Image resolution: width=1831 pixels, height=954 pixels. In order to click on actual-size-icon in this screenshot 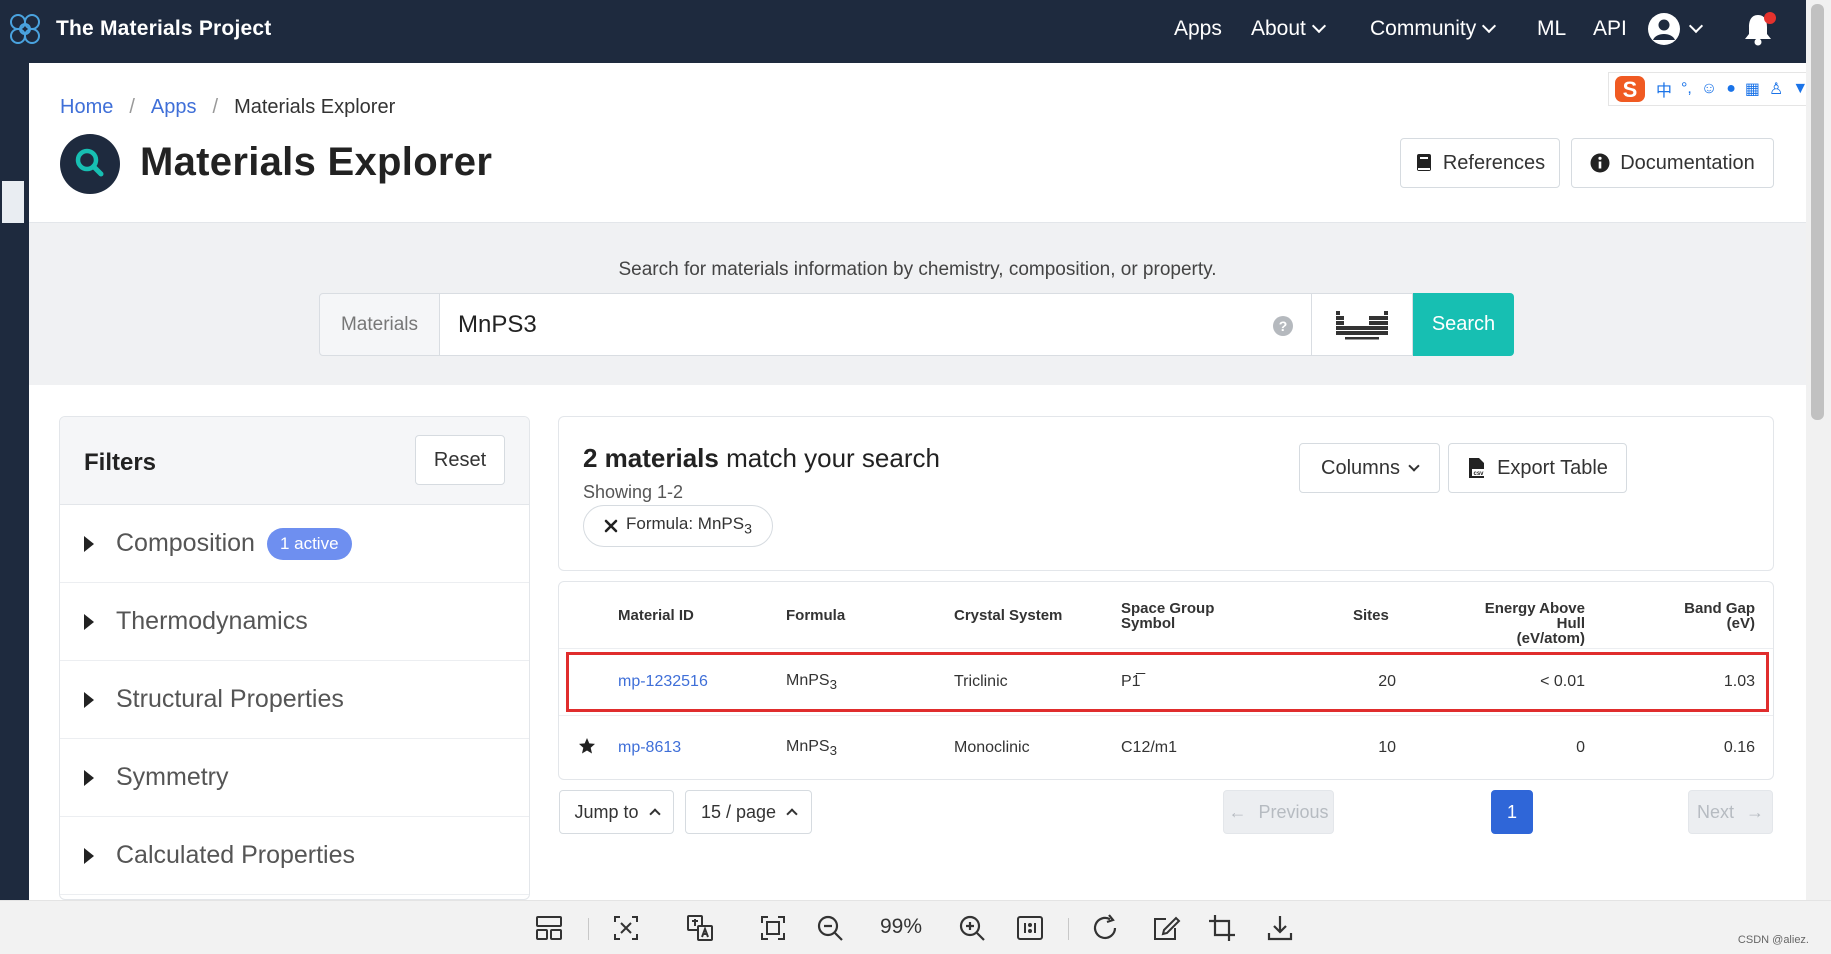, I will do `click(1030, 928)`.